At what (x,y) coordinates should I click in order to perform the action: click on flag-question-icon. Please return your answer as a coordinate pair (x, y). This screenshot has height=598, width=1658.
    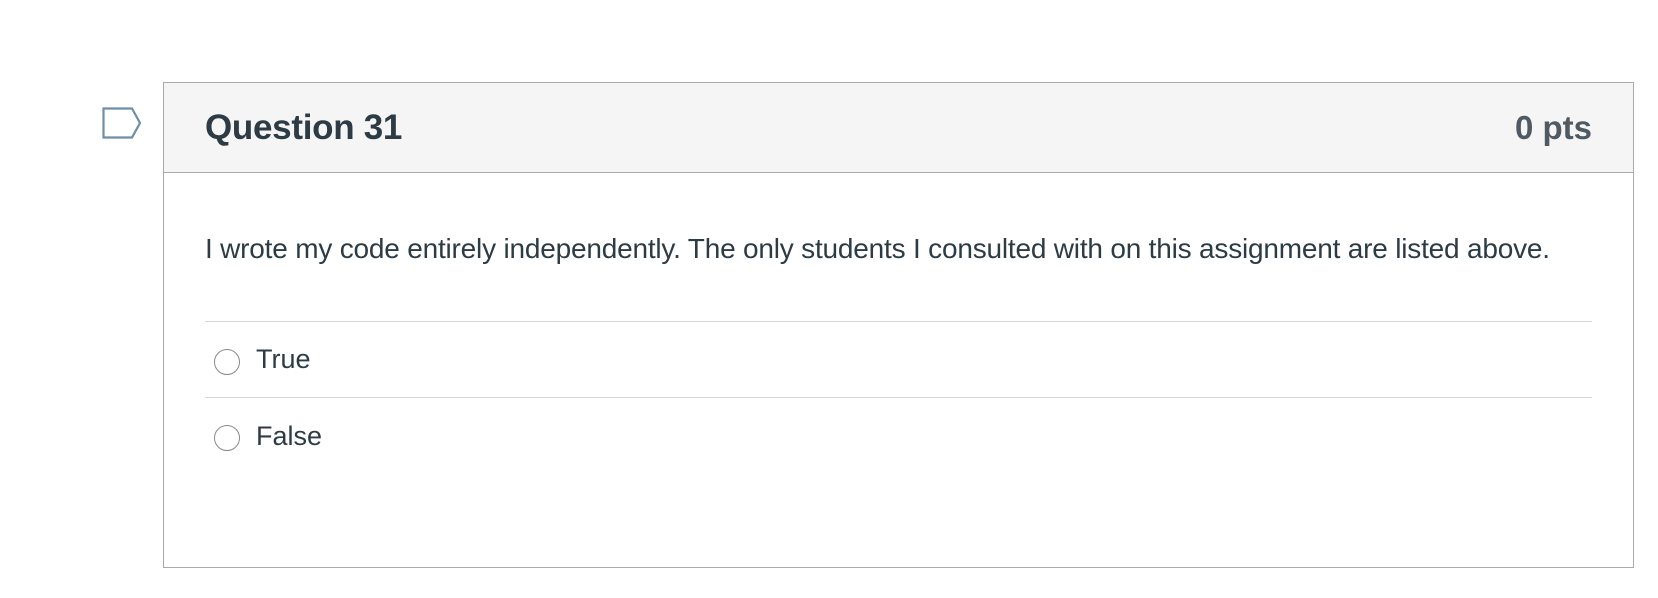
    Looking at the image, I should click on (123, 125).